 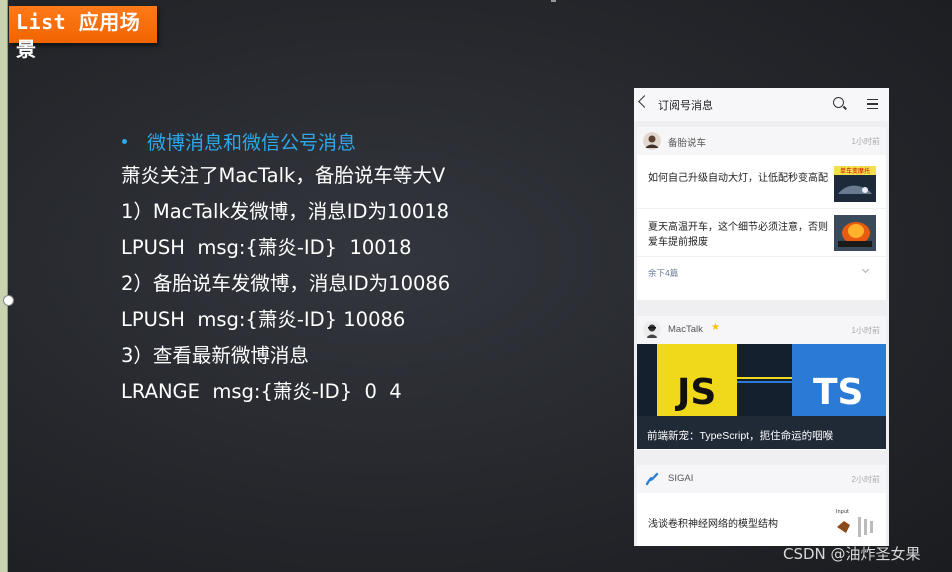 What do you see at coordinates (8, 300) in the screenshot?
I see `resize-handle` at bounding box center [8, 300].